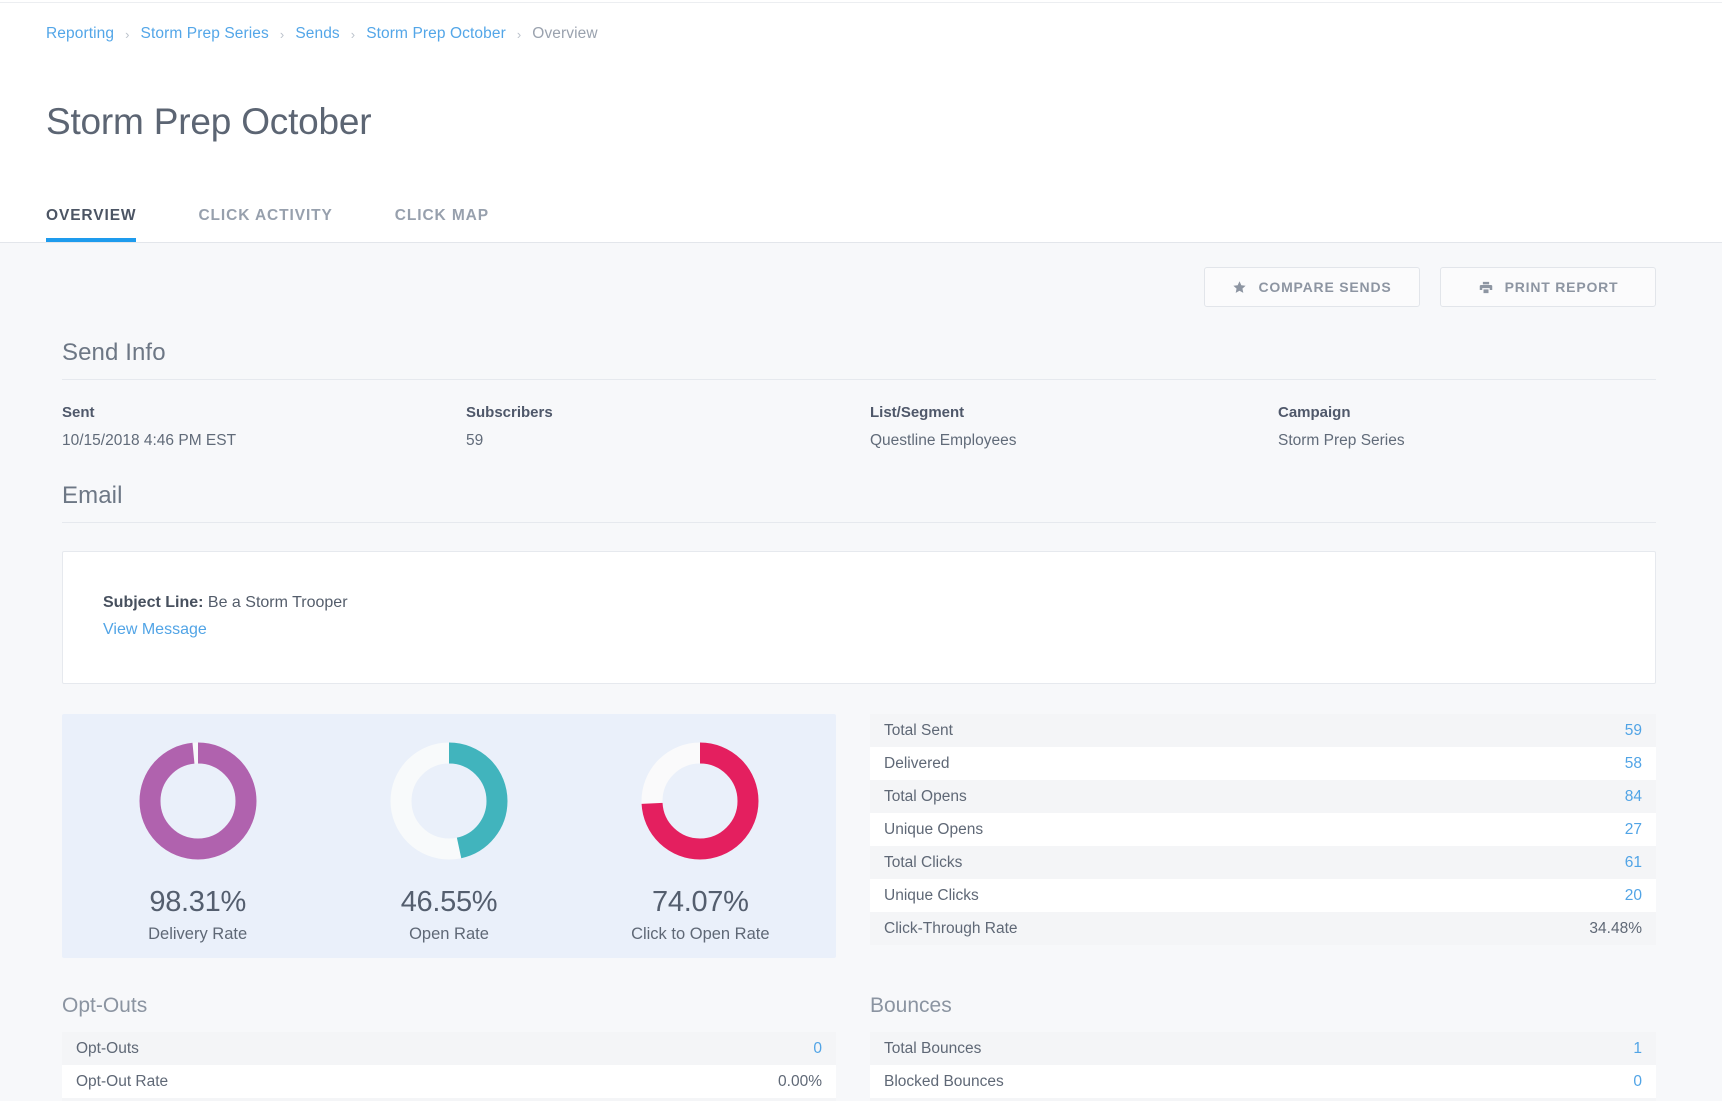 This screenshot has width=1722, height=1101. Describe the element at coordinates (931, 895) in the screenshot. I see `stat-label: Unique Clicks` at that location.